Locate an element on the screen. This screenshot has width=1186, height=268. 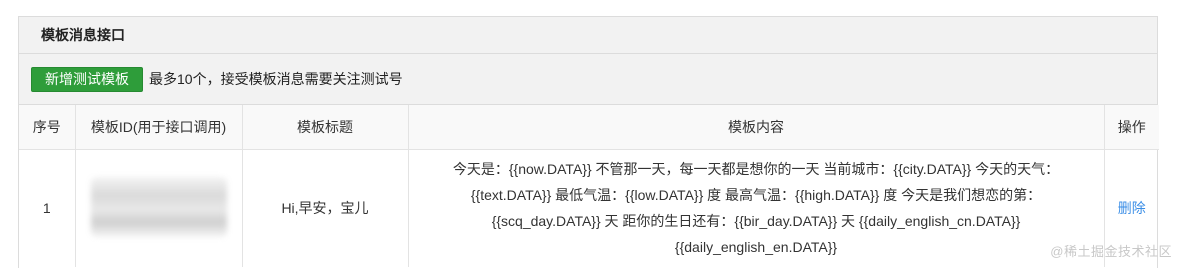
redacted-template-id is located at coordinates (158, 206).